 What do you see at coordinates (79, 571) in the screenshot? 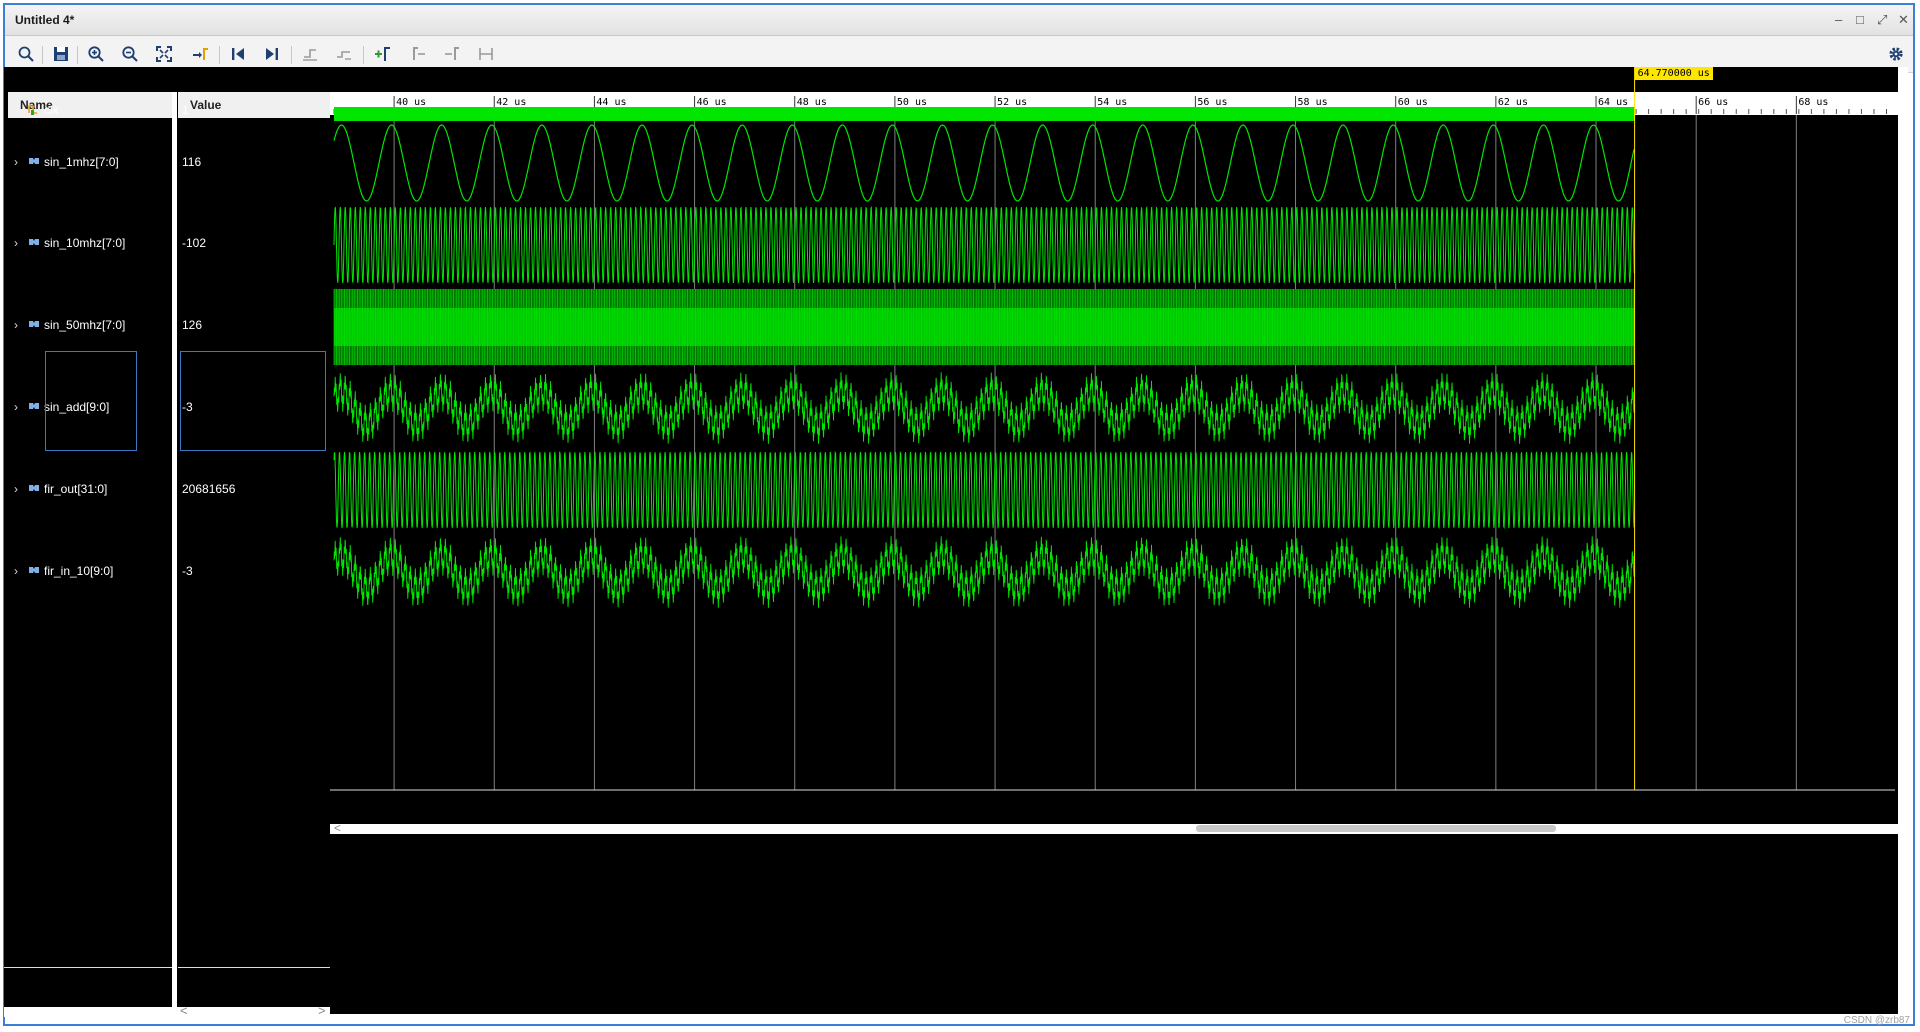
I see `signal-name: fir_in_10[9:0]` at bounding box center [79, 571].